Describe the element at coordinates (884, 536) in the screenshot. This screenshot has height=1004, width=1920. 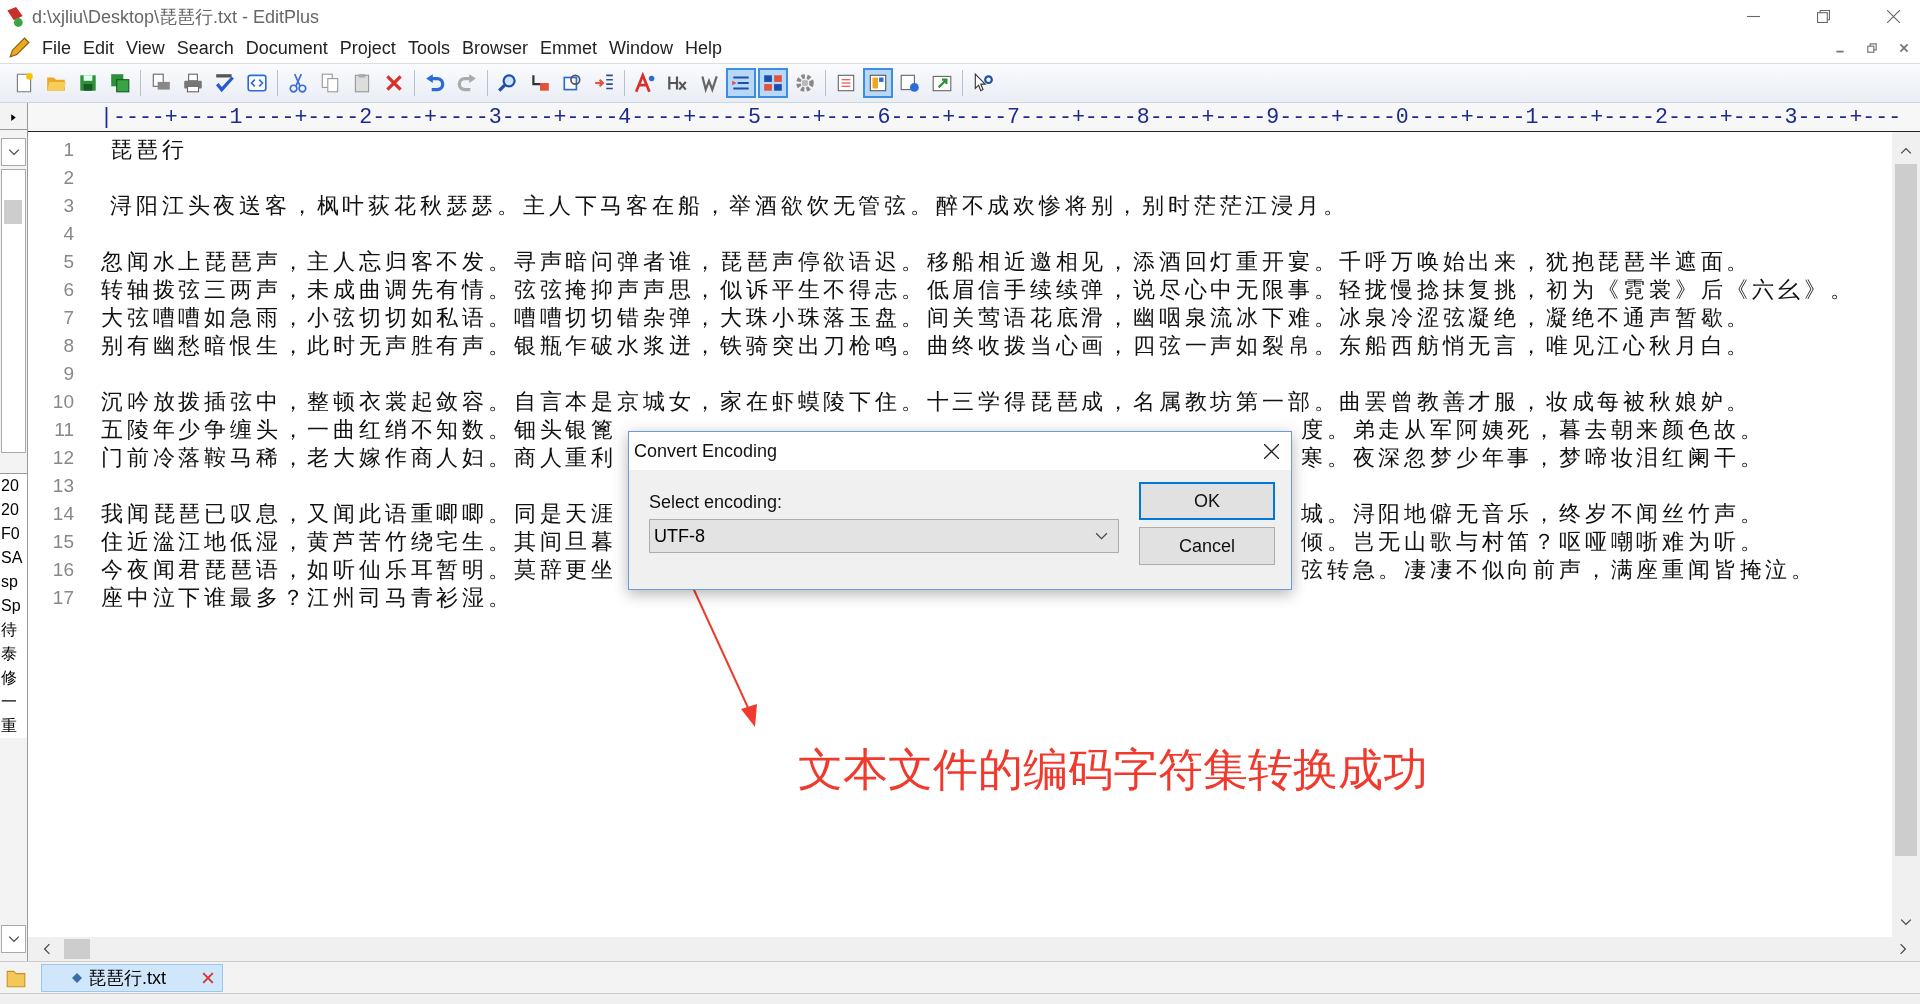
I see `encoding-dropdown: UTF-8` at that location.